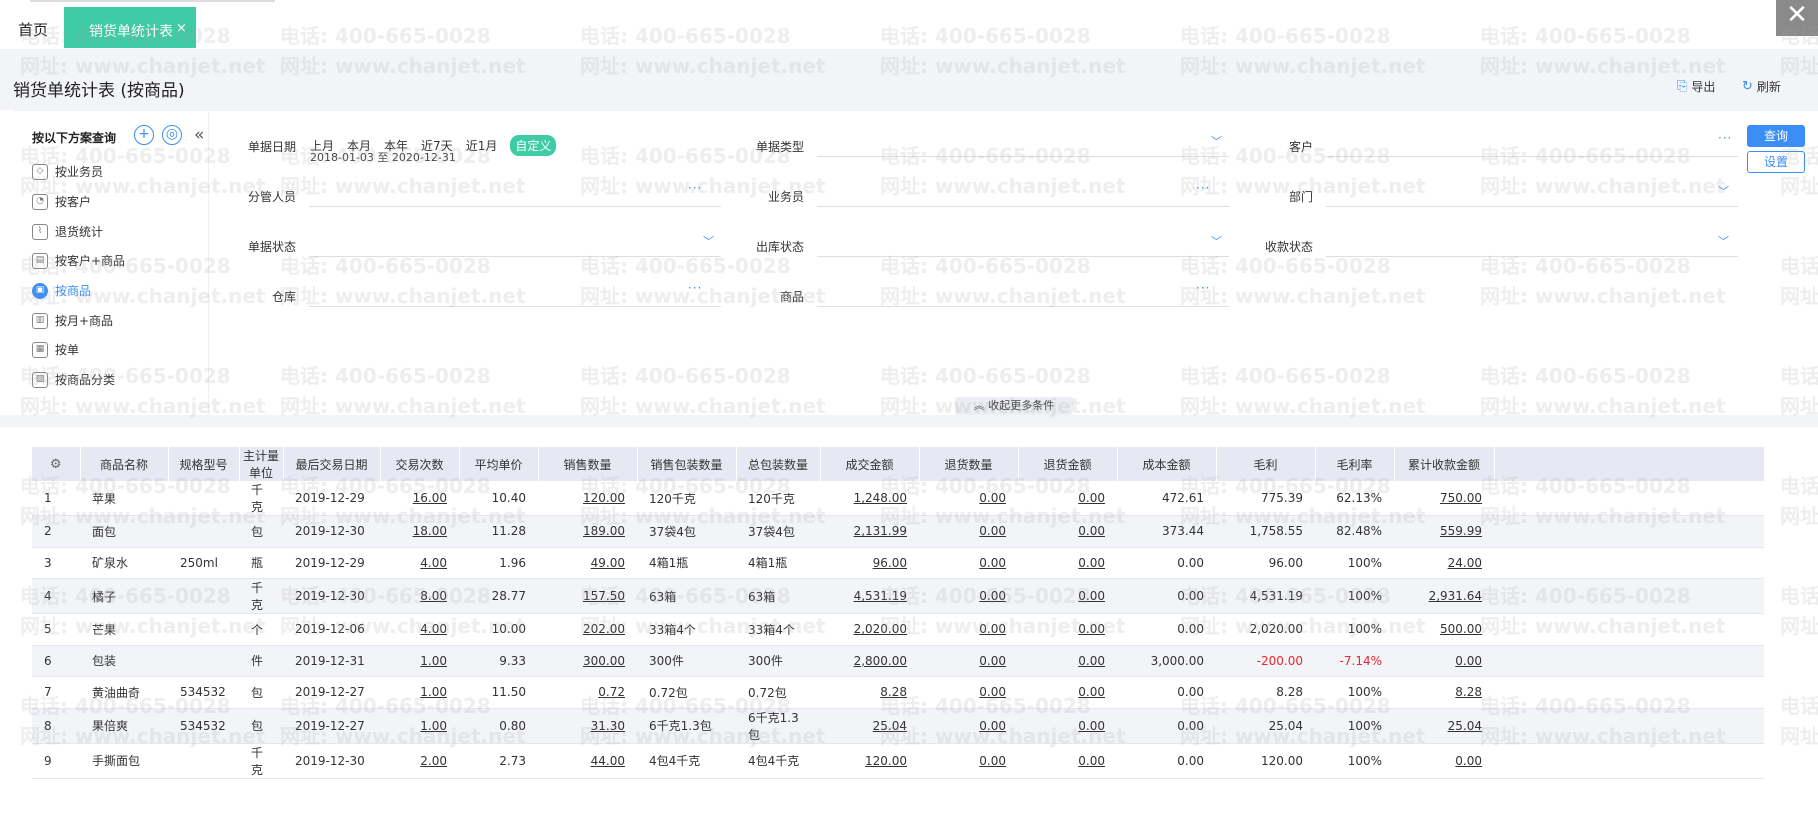 Image resolution: width=1818 pixels, height=824 pixels. What do you see at coordinates (67, 171) in the screenshot?
I see `nav-item-salesman: ◇ 按业务员` at bounding box center [67, 171].